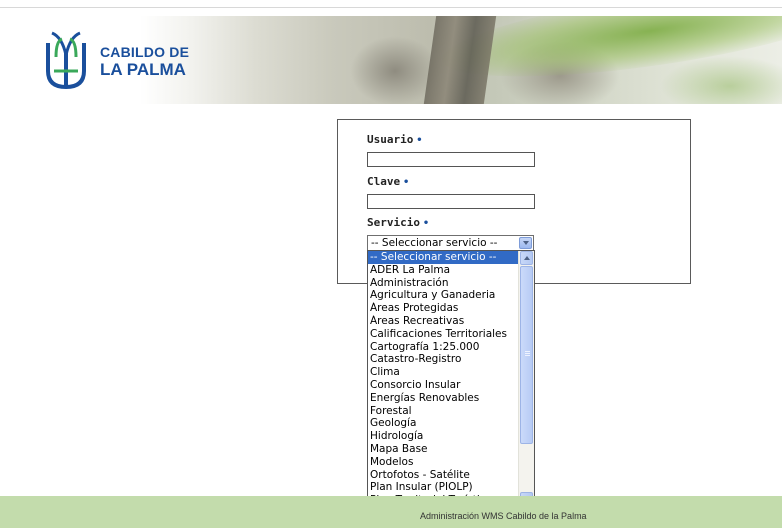 The width and height of the screenshot is (782, 528). I want to click on clave-label: Clave •, so click(388, 181).